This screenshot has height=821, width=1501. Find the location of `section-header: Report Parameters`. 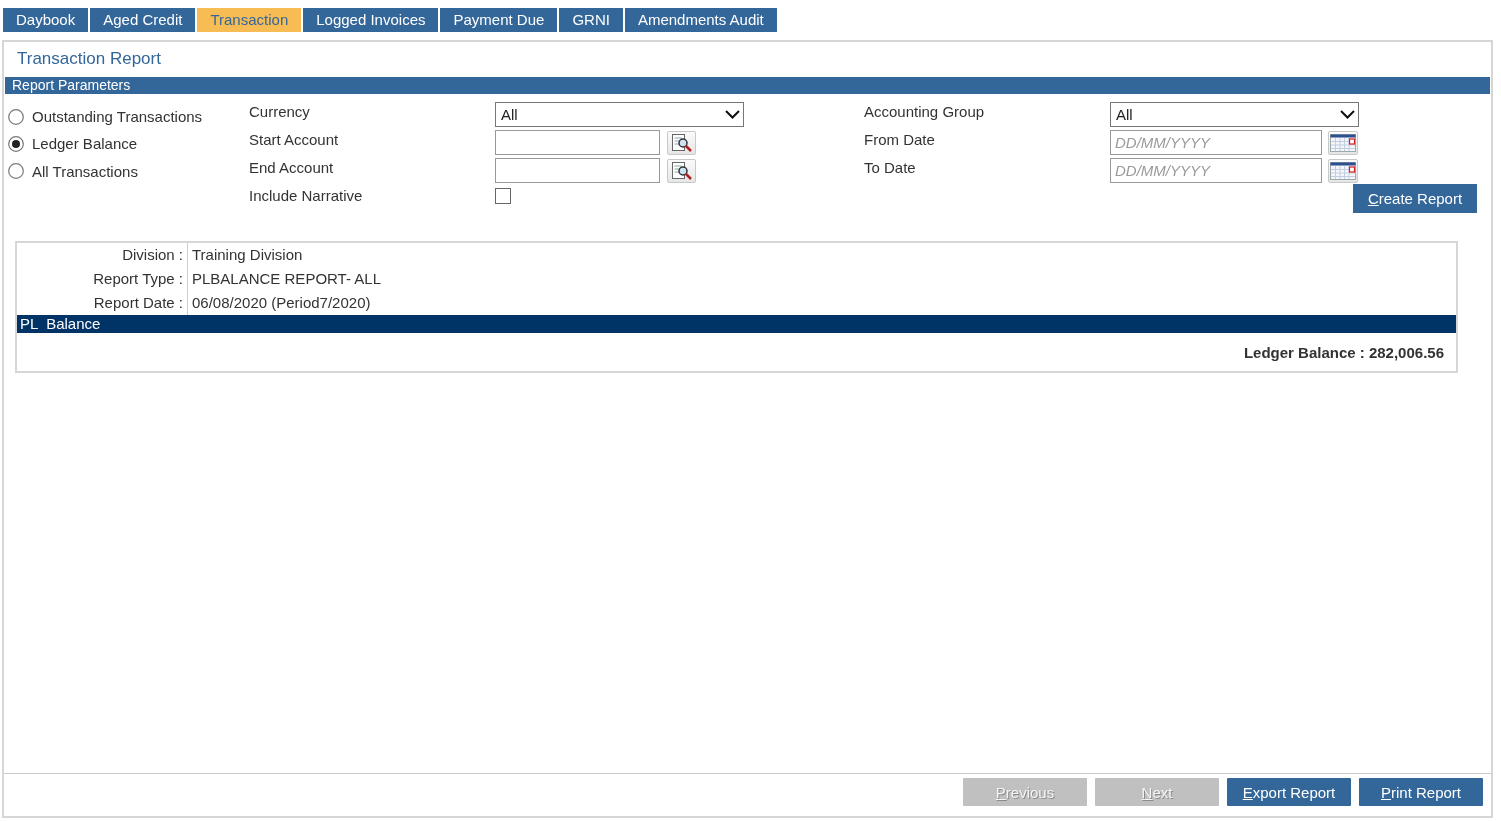

section-header: Report Parameters is located at coordinates (747, 85).